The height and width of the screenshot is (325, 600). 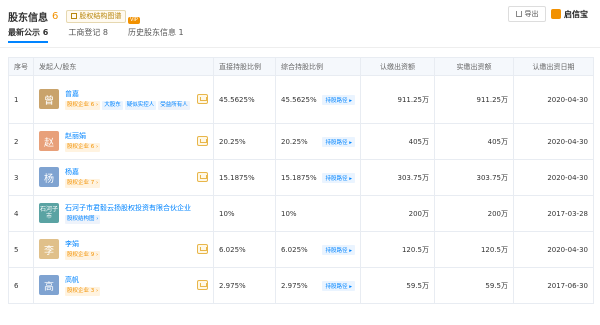 I want to click on tab-registration-label: 工商登记 8, so click(x=88, y=32).